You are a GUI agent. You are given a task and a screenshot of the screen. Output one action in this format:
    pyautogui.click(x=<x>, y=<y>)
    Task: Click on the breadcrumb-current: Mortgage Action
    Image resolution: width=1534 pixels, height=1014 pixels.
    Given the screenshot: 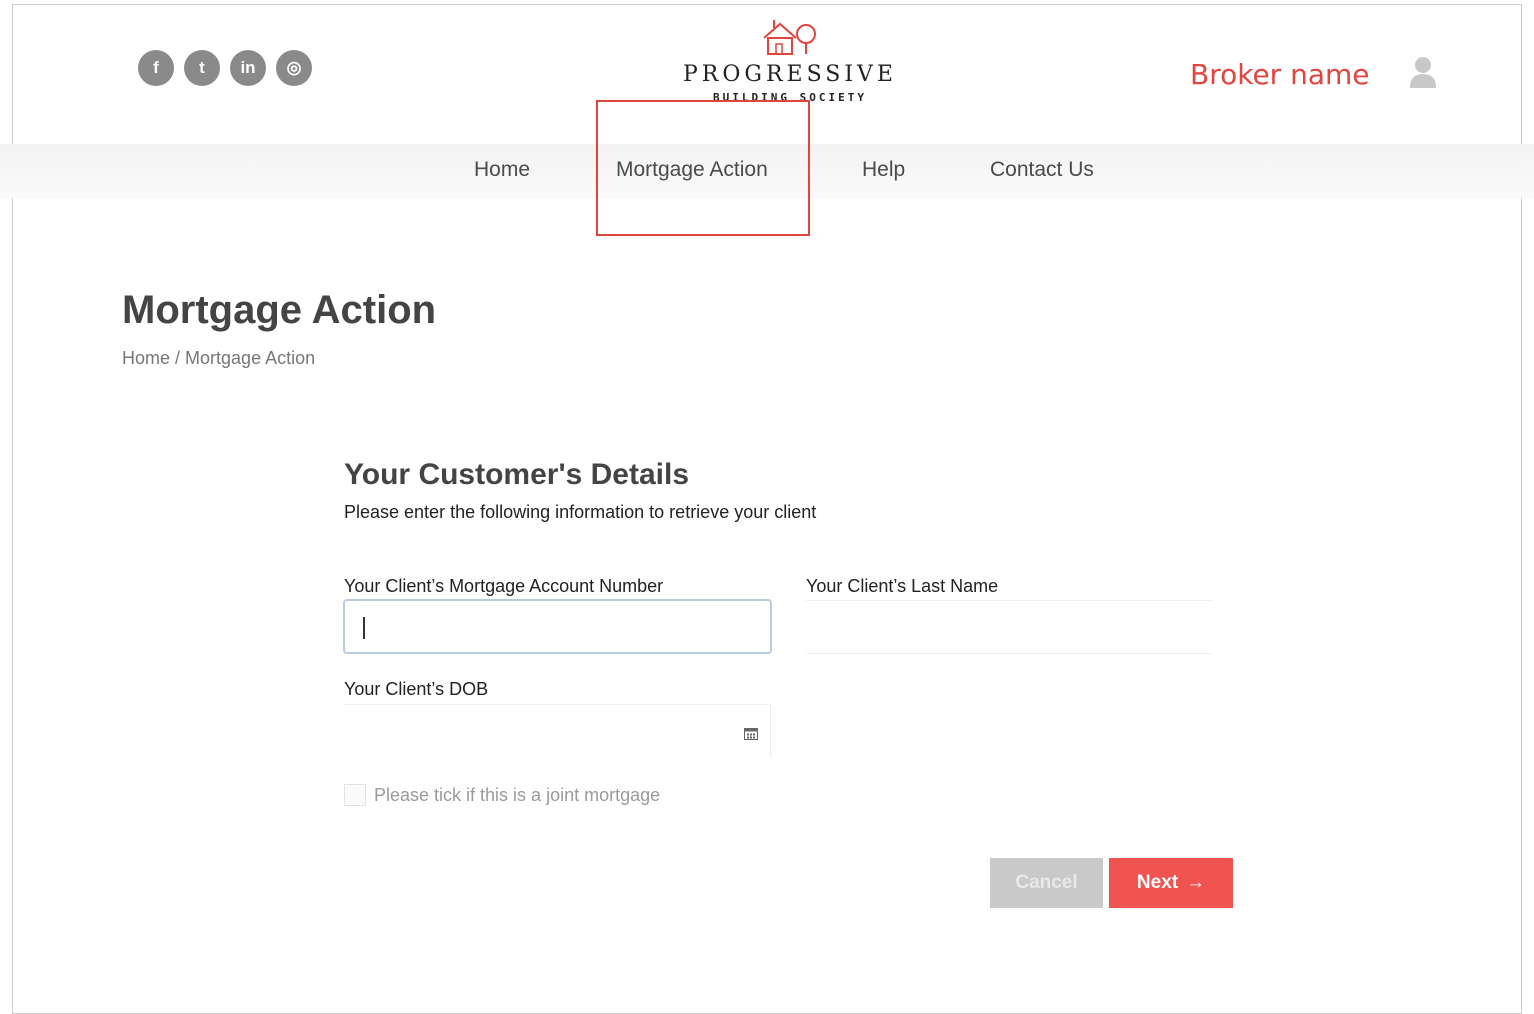 What is the action you would take?
    pyautogui.click(x=250, y=358)
    